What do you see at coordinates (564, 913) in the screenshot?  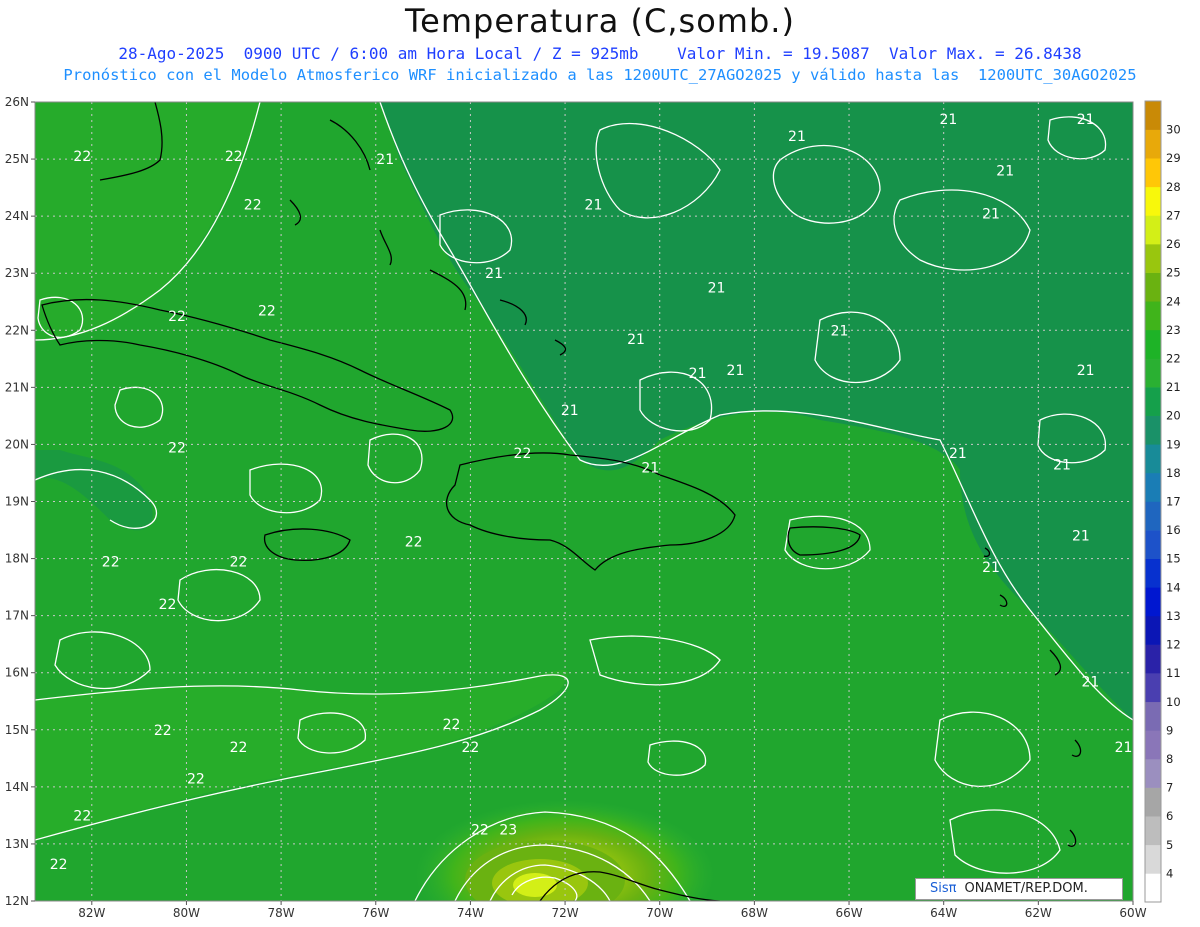 I see `lon-tick-label: 72W` at bounding box center [564, 913].